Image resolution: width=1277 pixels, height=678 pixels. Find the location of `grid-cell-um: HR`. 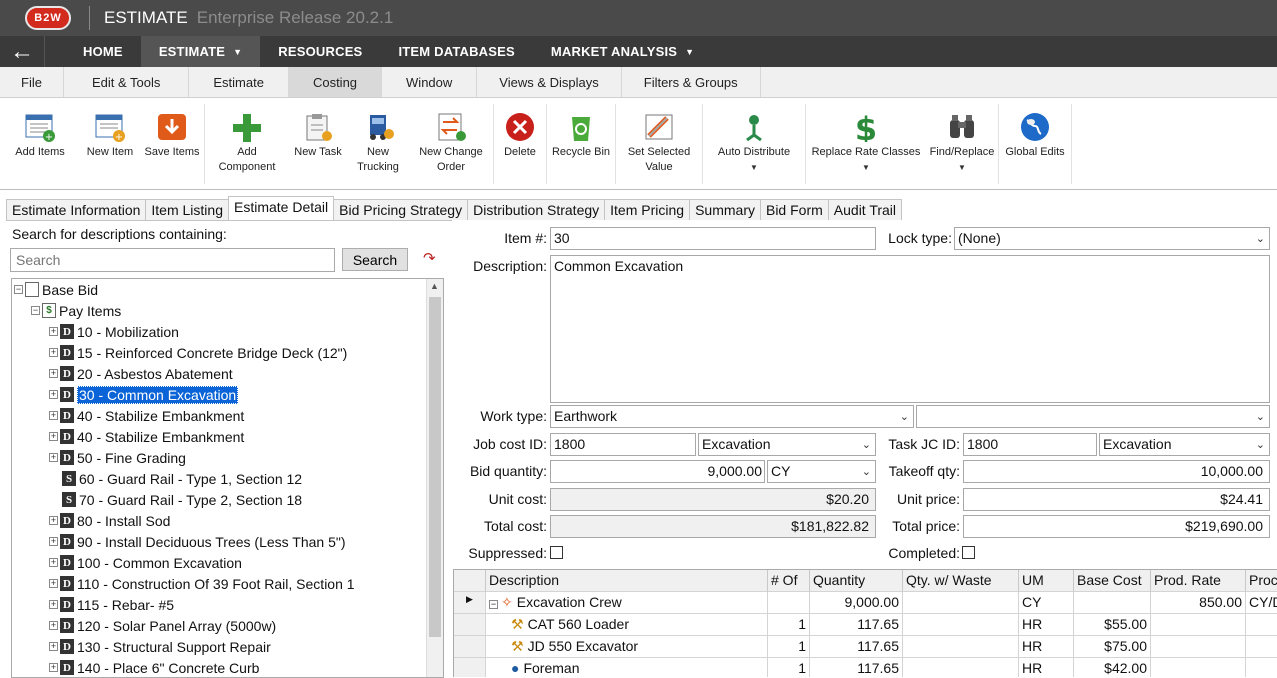

grid-cell-um: HR is located at coordinates (1046, 667).